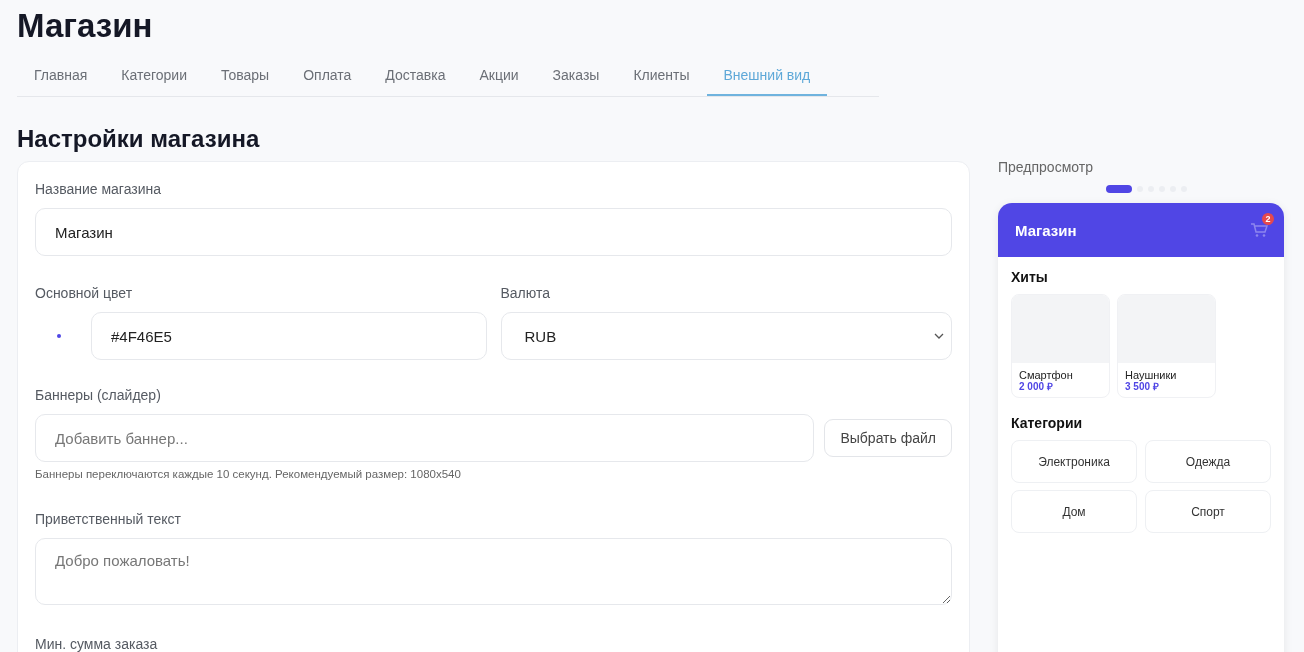 This screenshot has height=652, width=1304. Describe the element at coordinates (97, 643) in the screenshot. I see `field-label: Мин. сумма заказа` at that location.